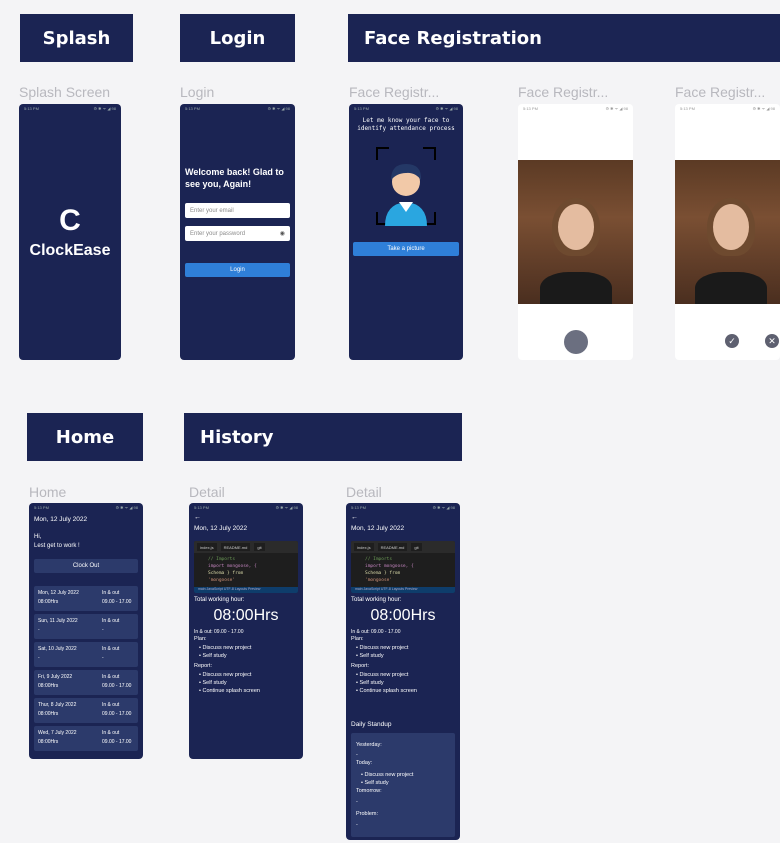 This screenshot has width=780, height=843. I want to click on frame-label-splash: Splash Screen, so click(65, 92).